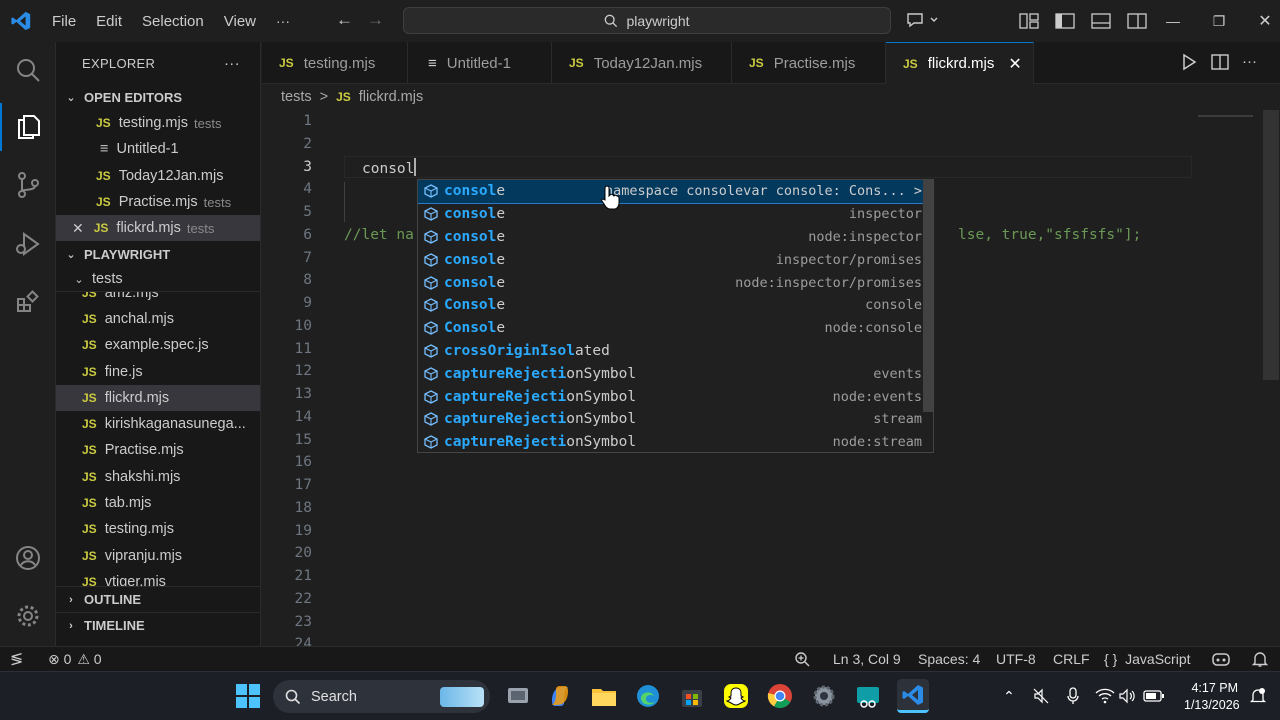  I want to click on microphone-icon, so click(1073, 696).